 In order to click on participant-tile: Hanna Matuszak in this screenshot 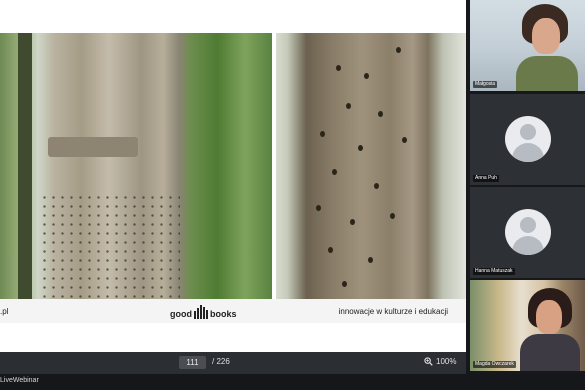, I will do `click(527, 232)`.